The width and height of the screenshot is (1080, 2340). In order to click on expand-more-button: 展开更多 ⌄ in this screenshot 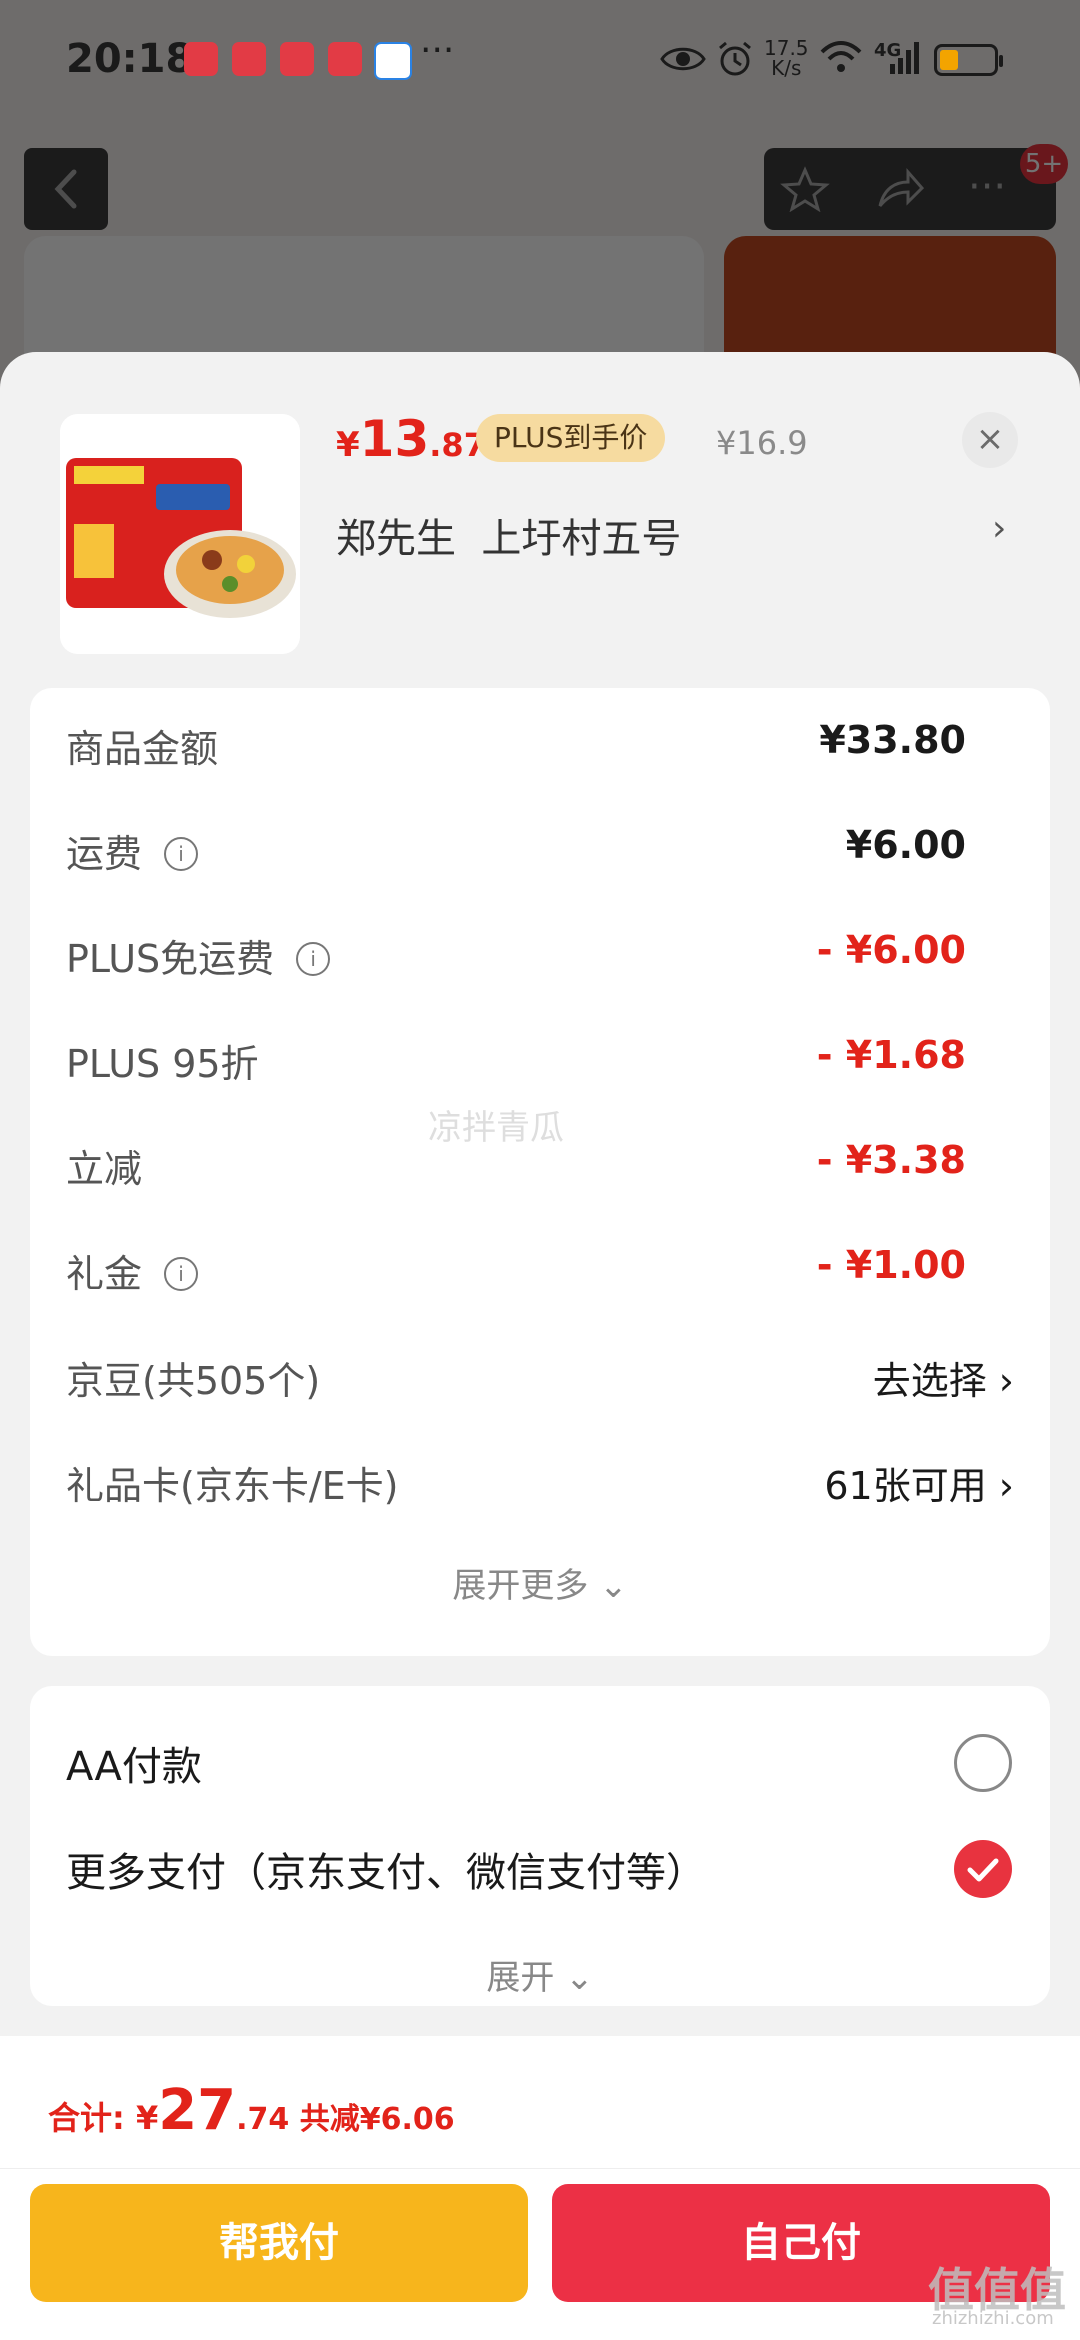, I will do `click(540, 1582)`.